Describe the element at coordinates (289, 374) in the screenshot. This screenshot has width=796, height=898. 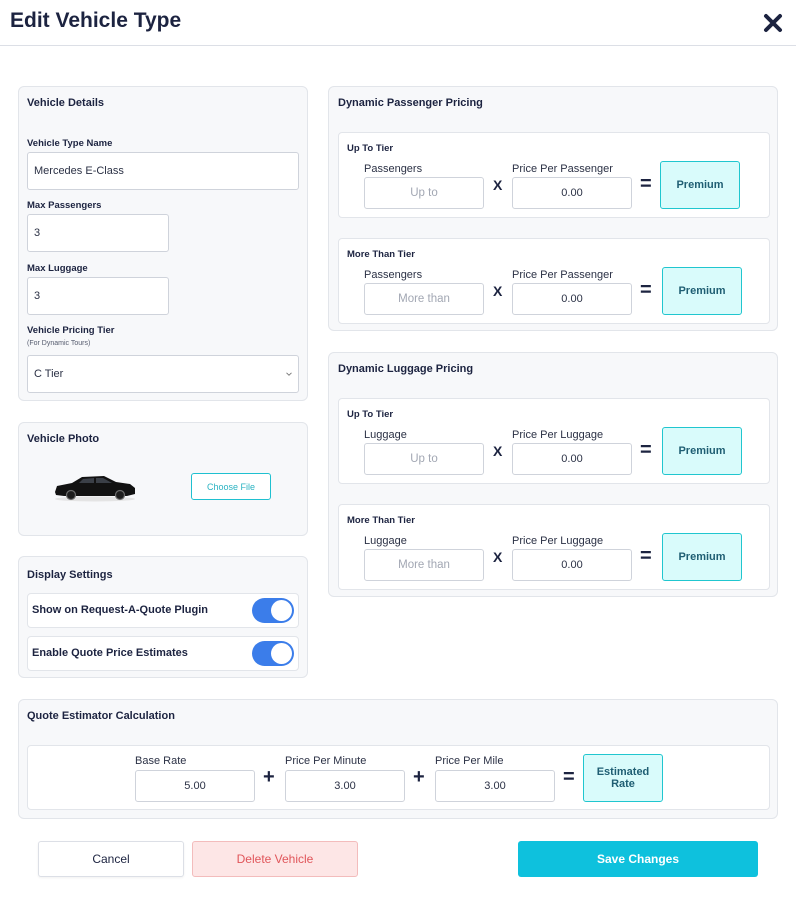
I see `chevron-down-icon` at that location.